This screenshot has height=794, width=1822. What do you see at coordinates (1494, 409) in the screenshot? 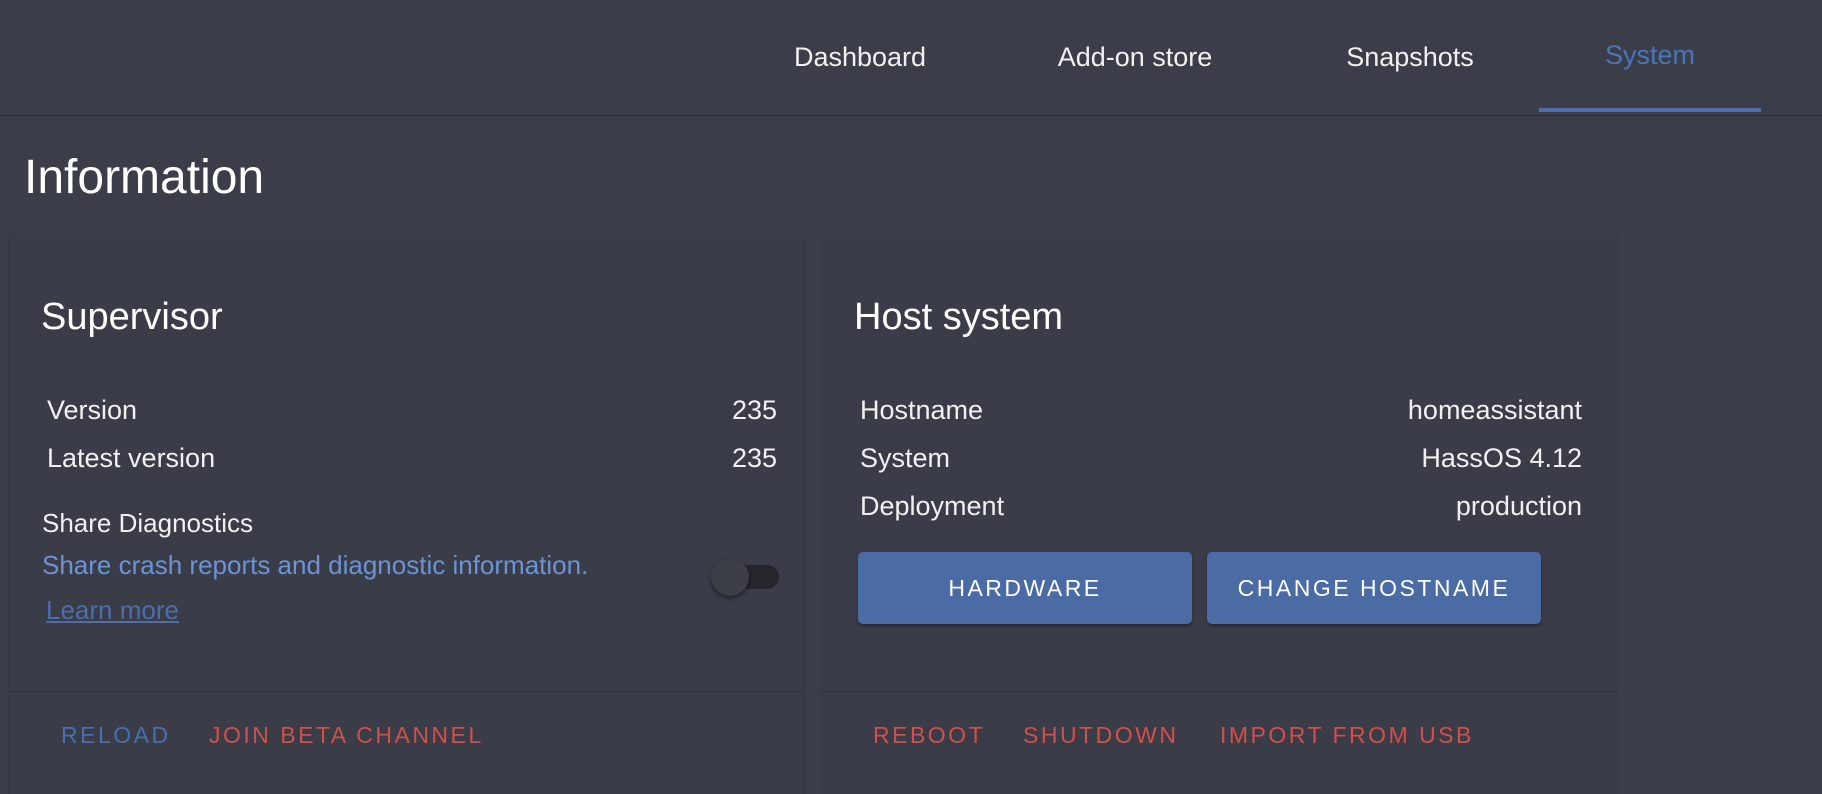
I see `row-value: homeassistant` at bounding box center [1494, 409].